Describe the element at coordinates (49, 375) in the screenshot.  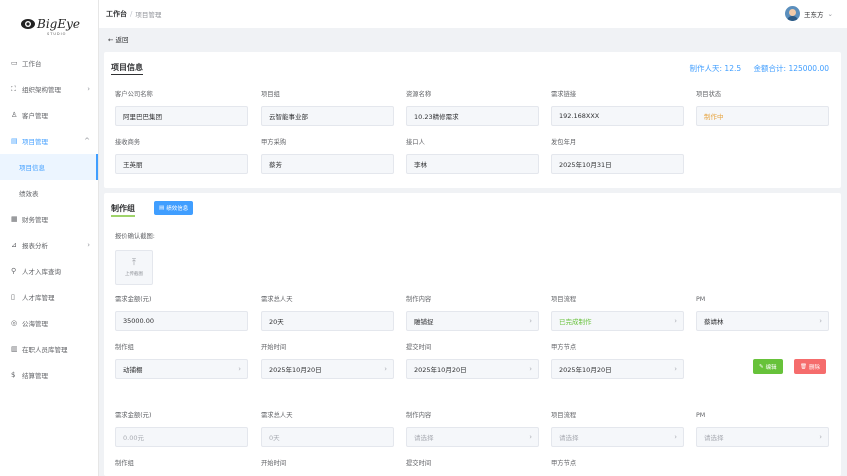
I see `sidebar-item-settlement: $ 结算管理` at that location.